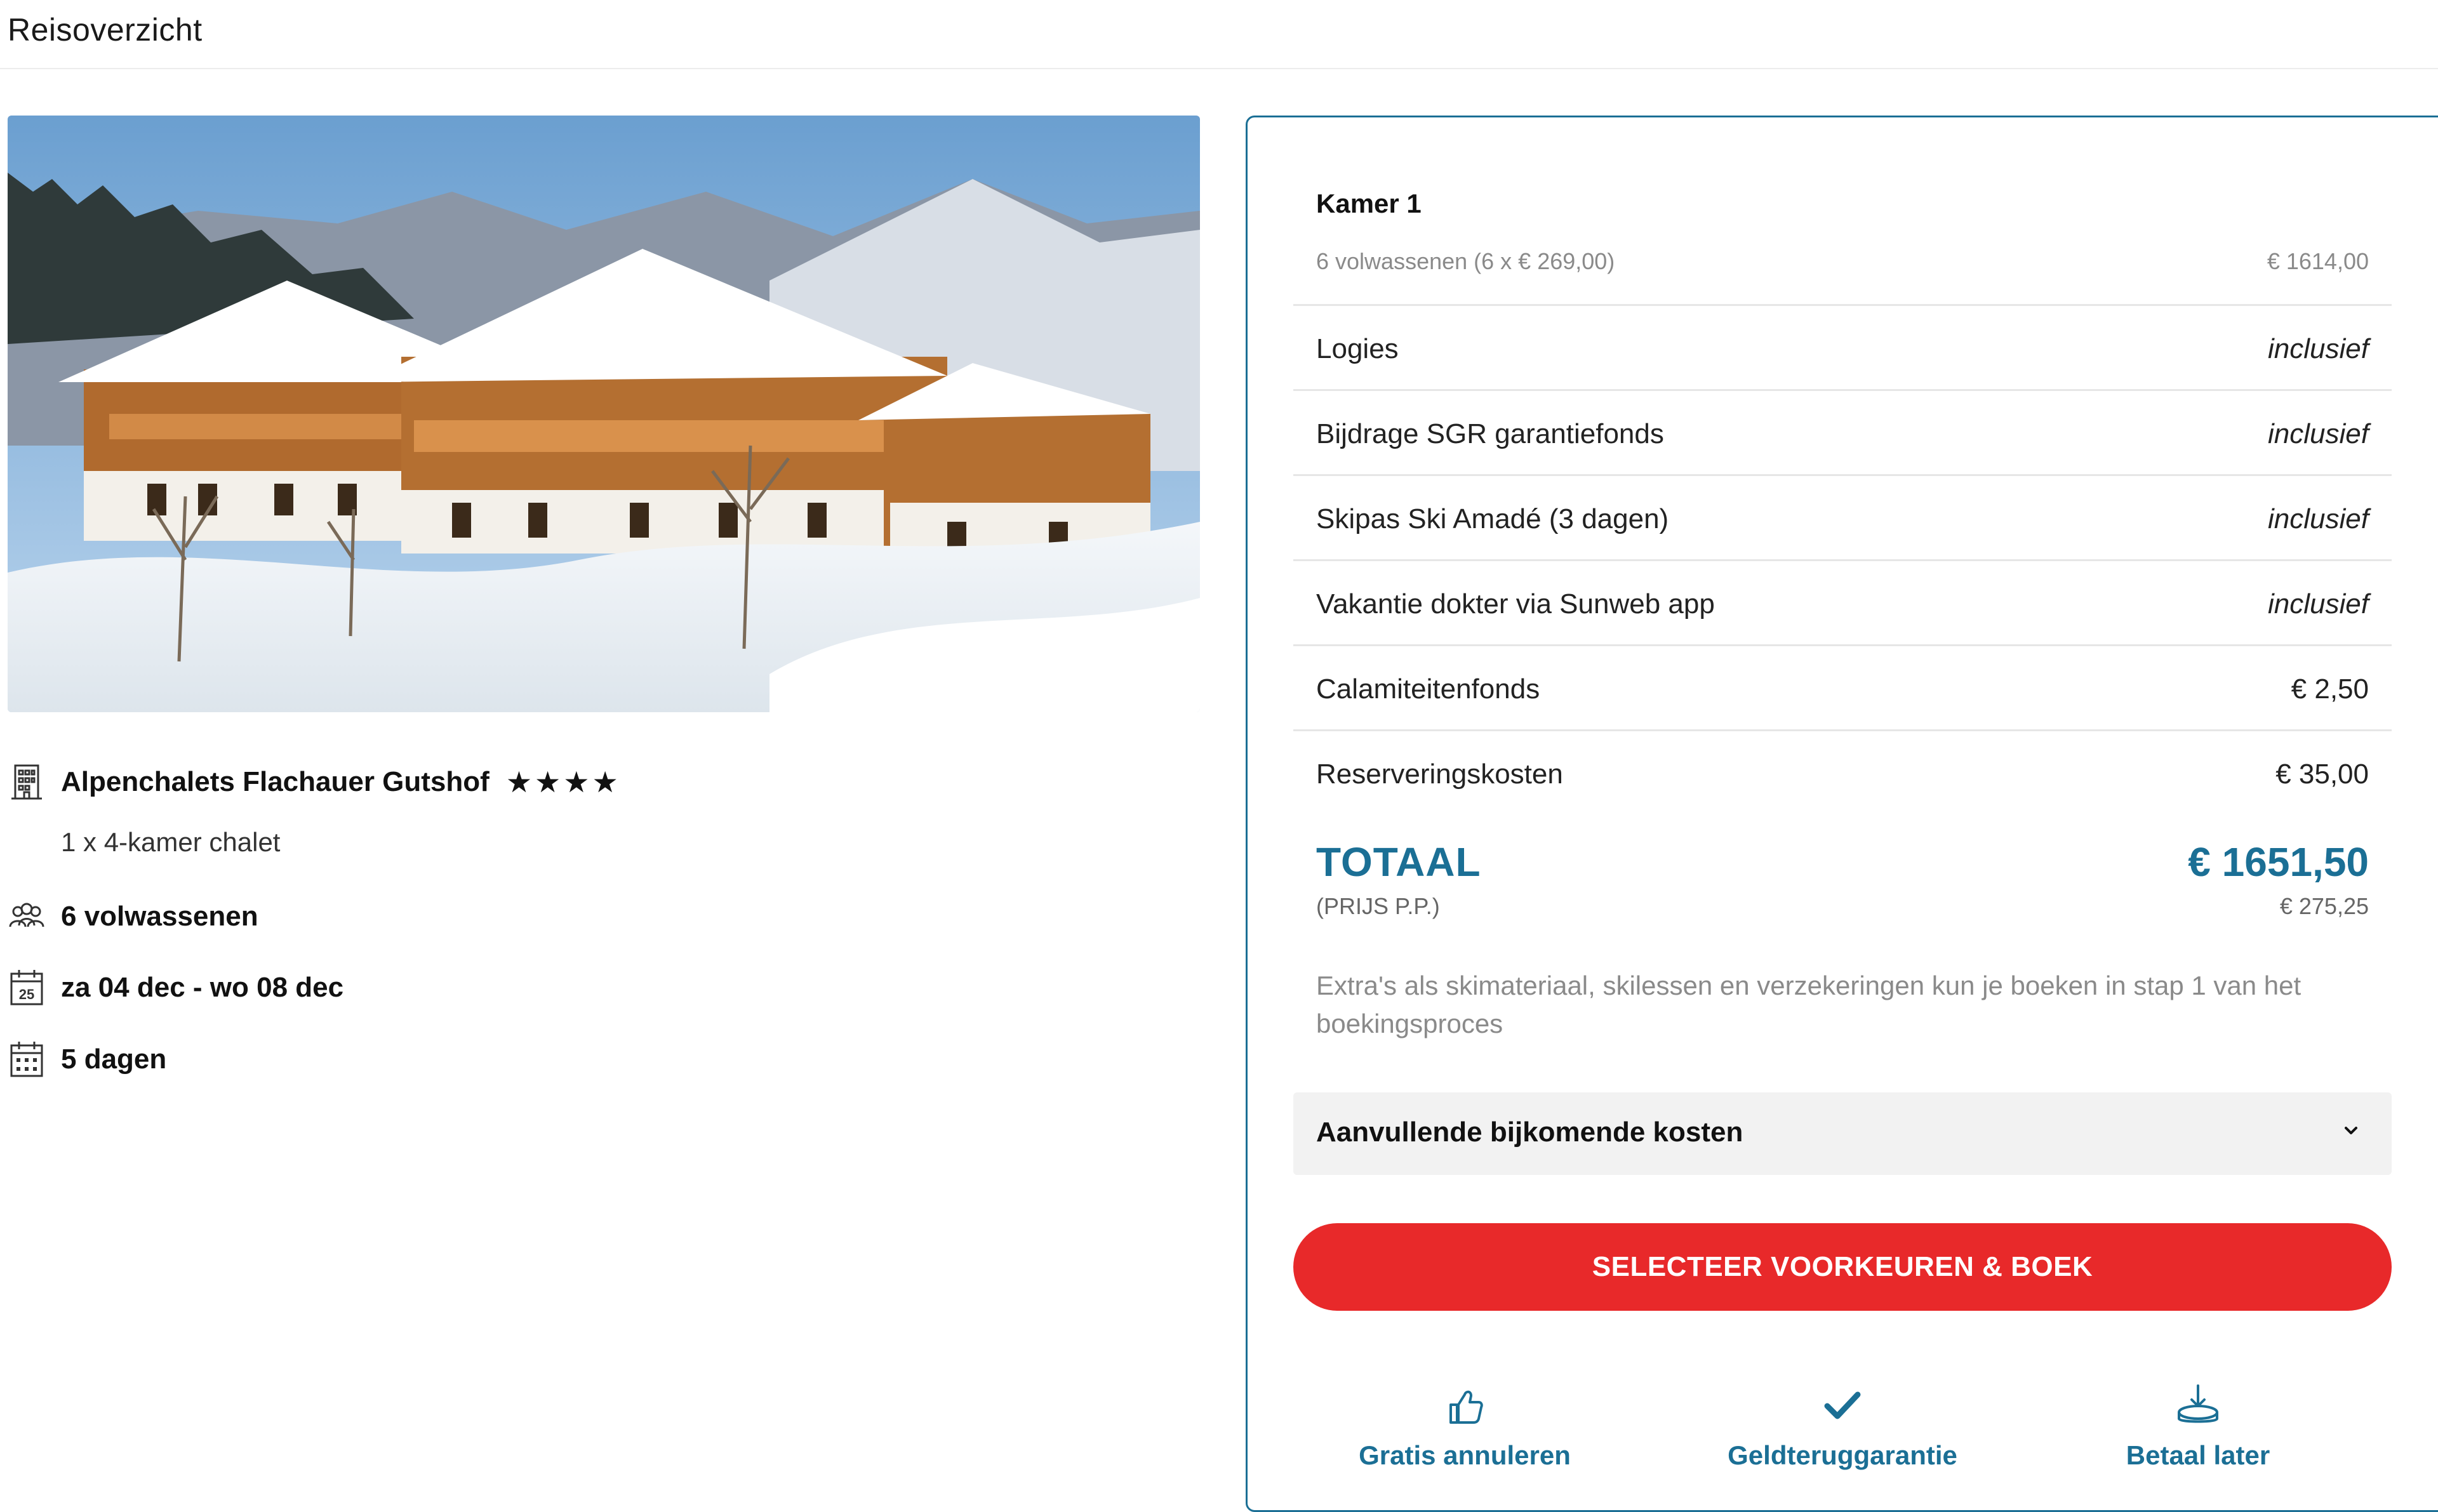 Image resolution: width=2438 pixels, height=1512 pixels. I want to click on line-dokter-value: inclusief, so click(2318, 604).